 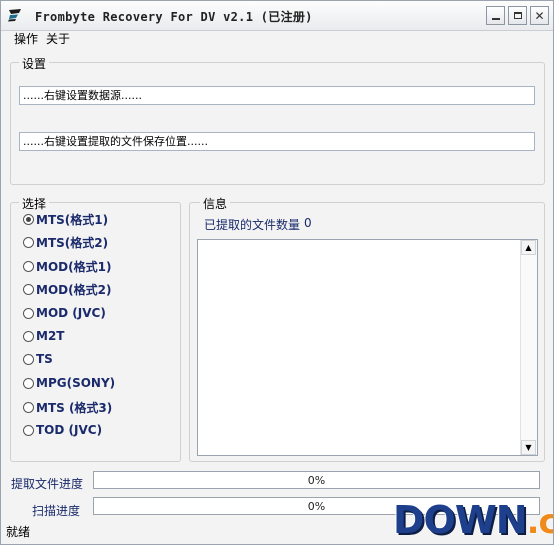 I want to click on window-title: Frombyte Recovery For DV v2.1 (已注册), so click(x=174, y=17).